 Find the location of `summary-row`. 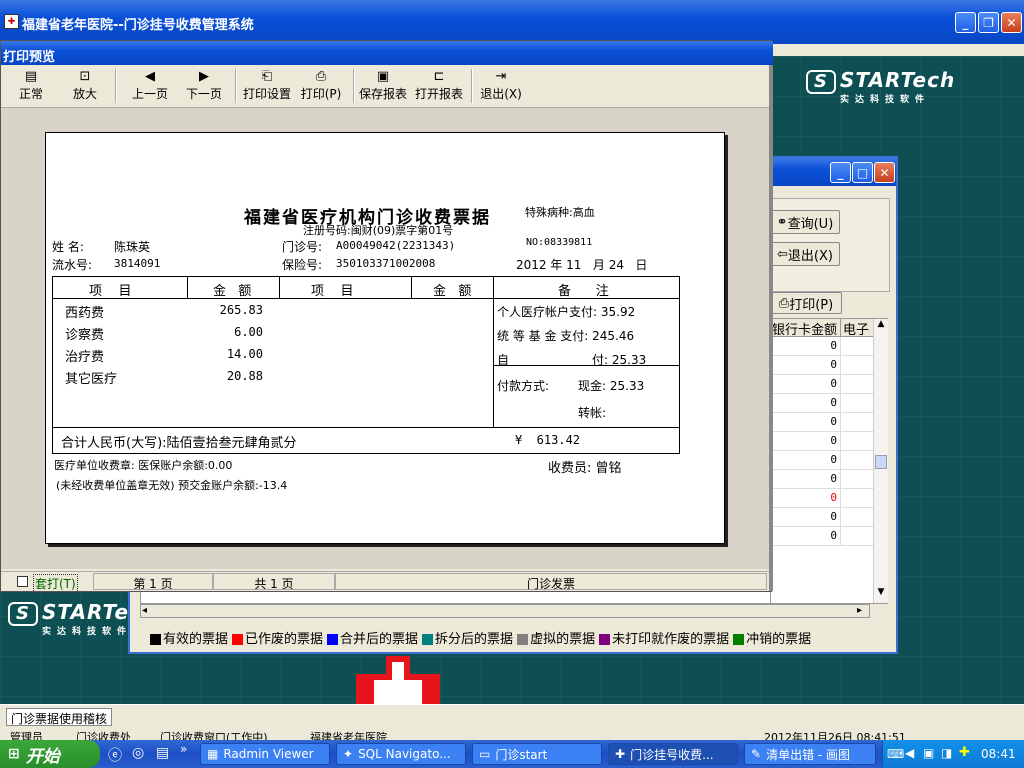

summary-row is located at coordinates (500, 597).